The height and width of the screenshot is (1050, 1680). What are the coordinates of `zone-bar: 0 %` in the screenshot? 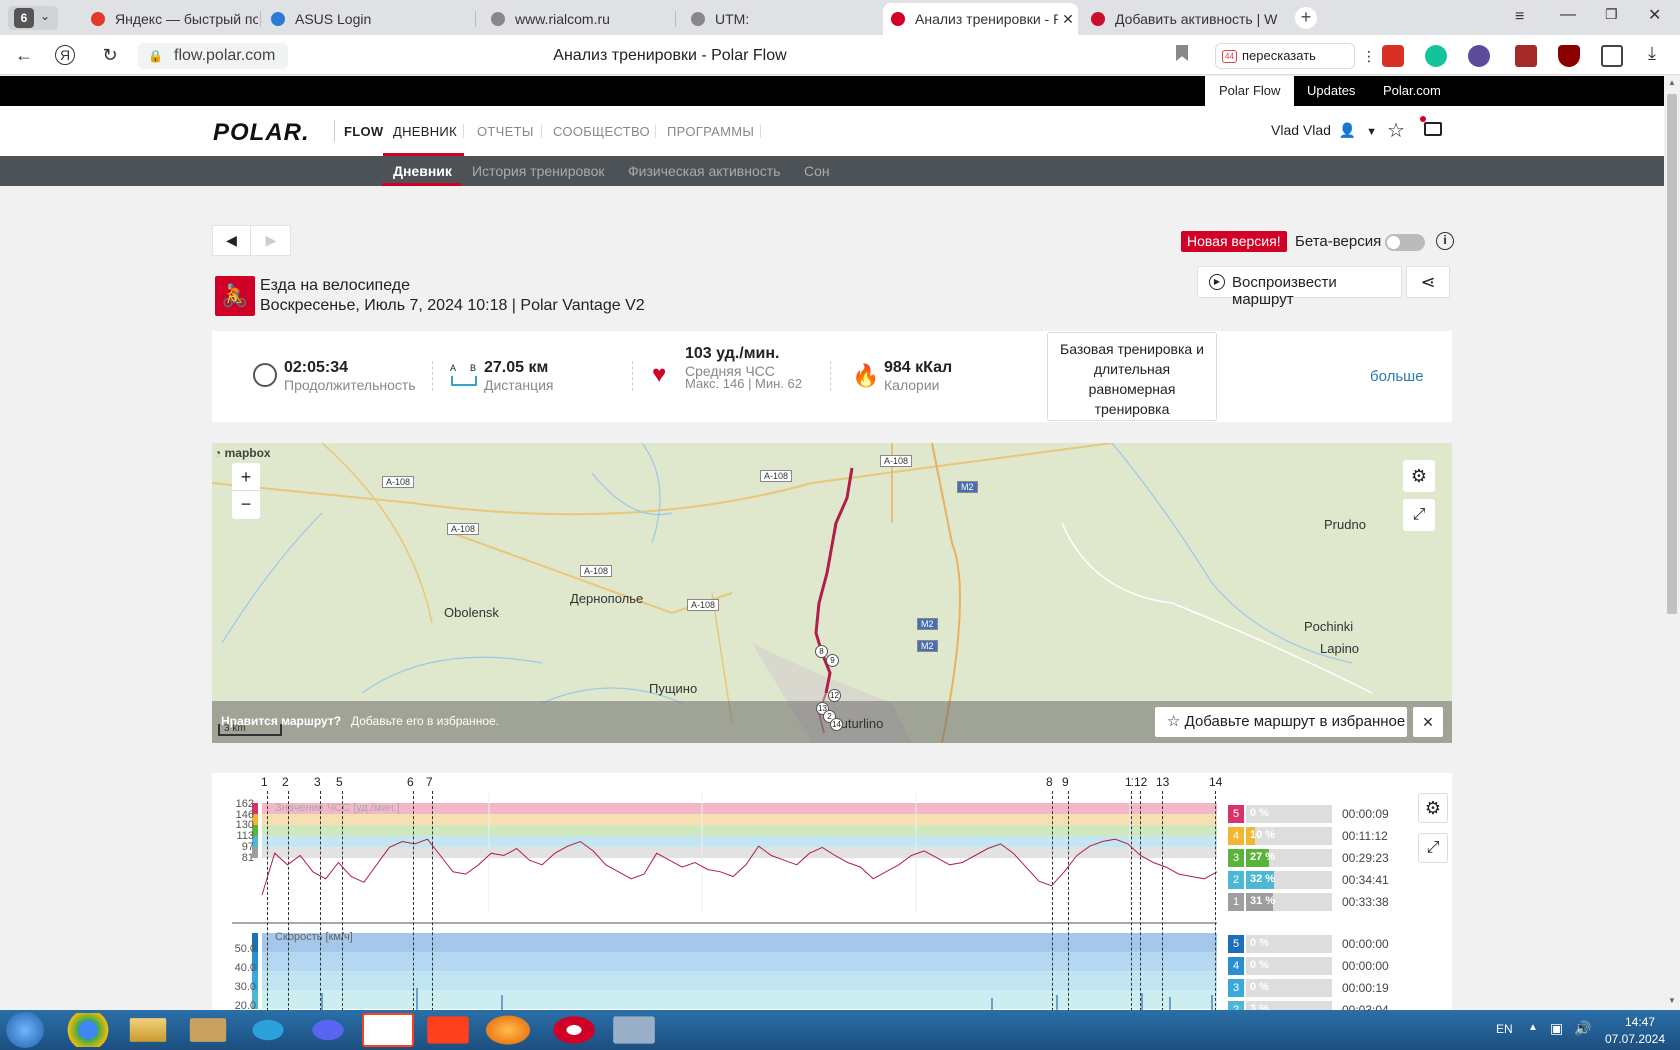 It's located at (1289, 944).